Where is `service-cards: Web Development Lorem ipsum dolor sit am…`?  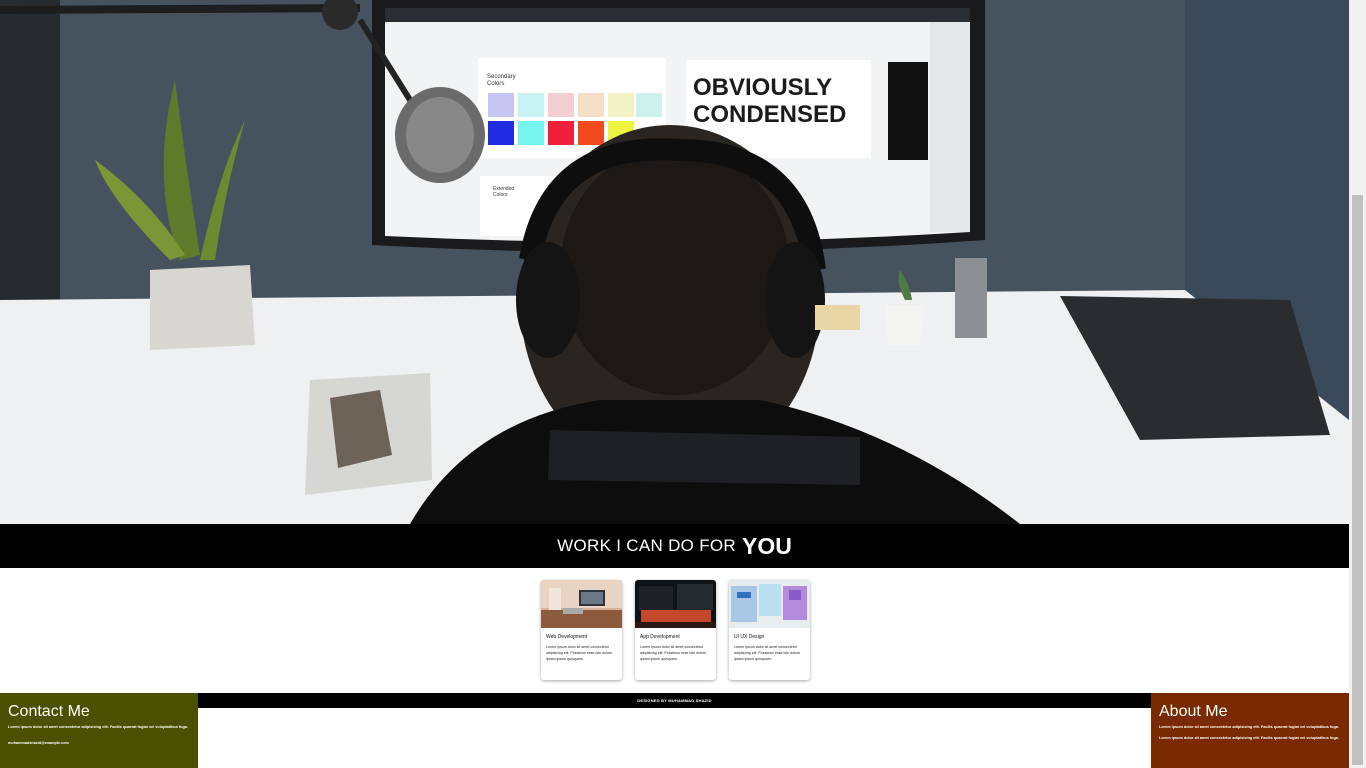 service-cards: Web Development Lorem ipsum dolor sit am… is located at coordinates (675, 630).